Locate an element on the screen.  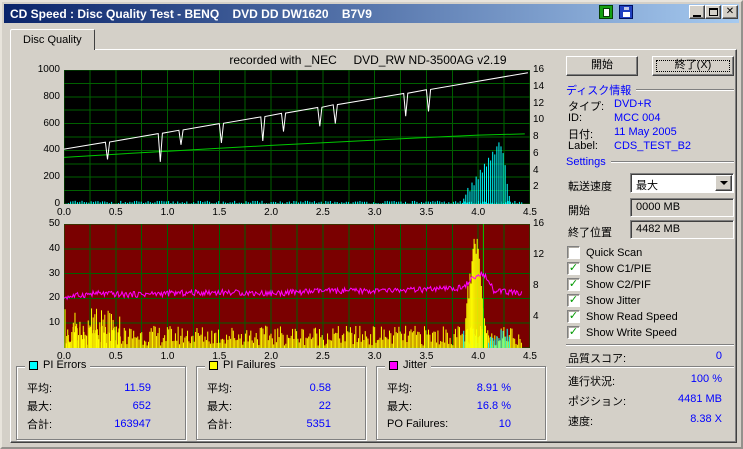
checkbox-show-c1-pie: ✓ Show C1/PIE is located at coordinates (651, 268).